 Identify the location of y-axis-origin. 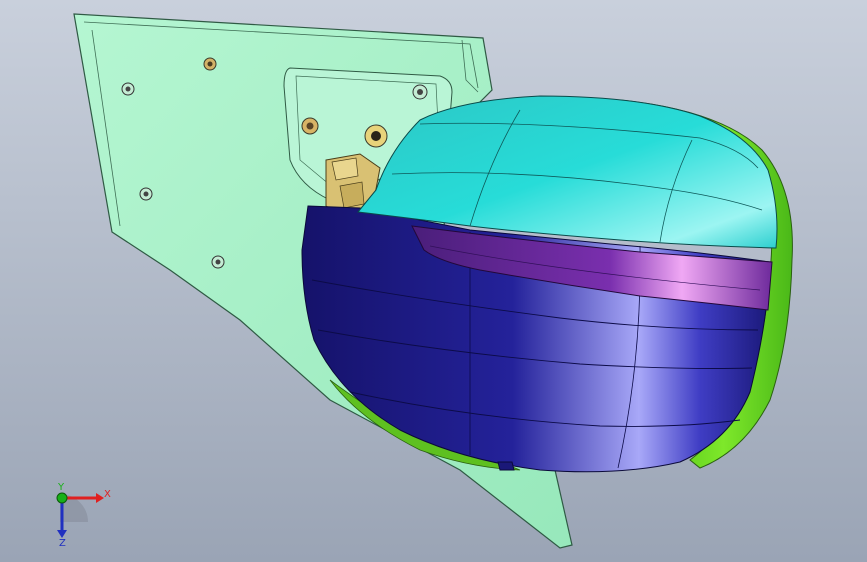
(62, 498).